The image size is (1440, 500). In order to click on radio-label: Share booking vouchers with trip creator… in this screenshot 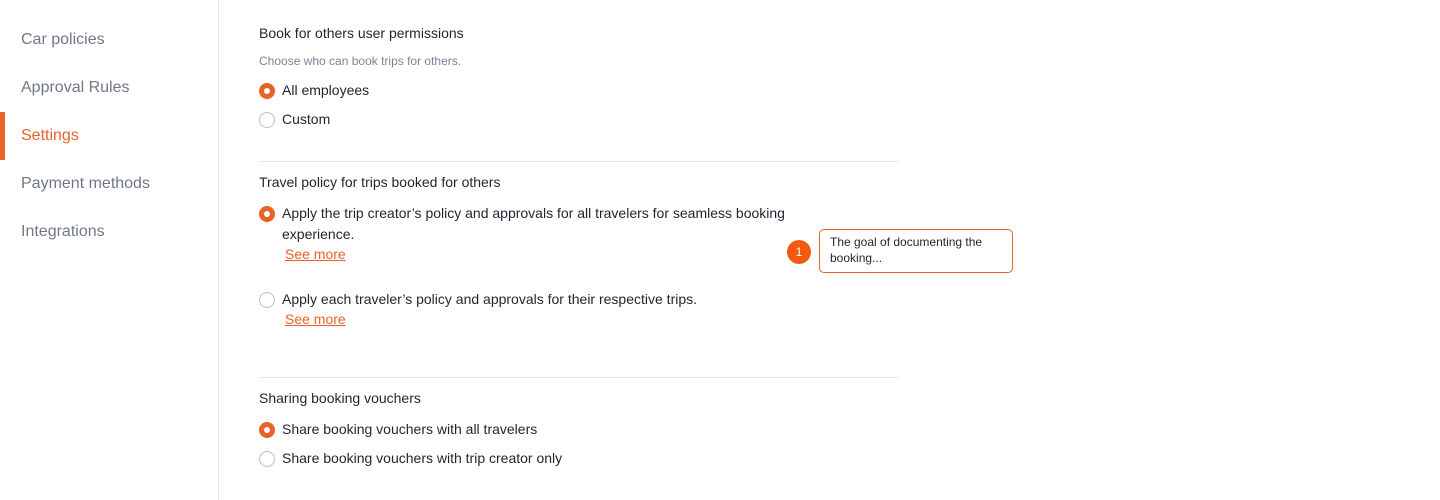, I will do `click(422, 458)`.